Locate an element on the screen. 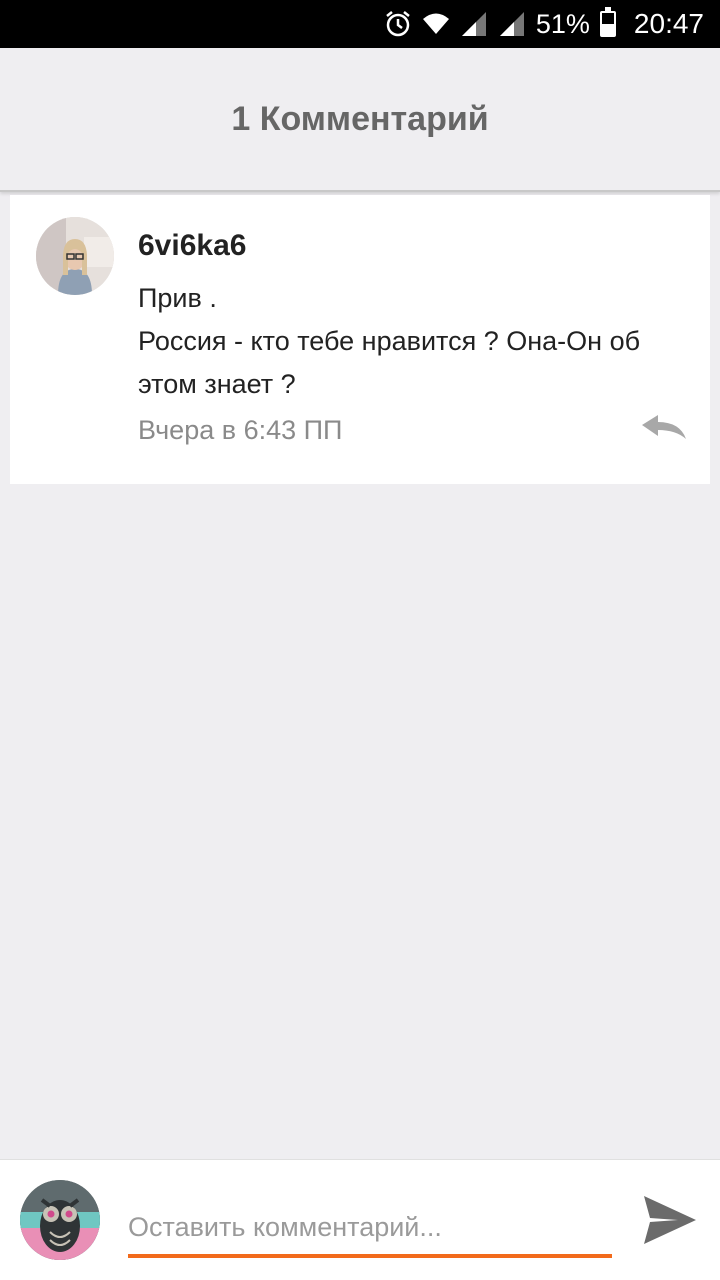  battery-icon is located at coordinates (607, 22).